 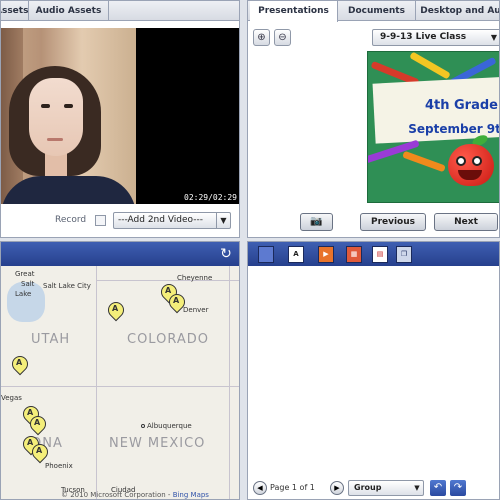 I want to click on page-info: Page 1 of 1, so click(x=292, y=487).